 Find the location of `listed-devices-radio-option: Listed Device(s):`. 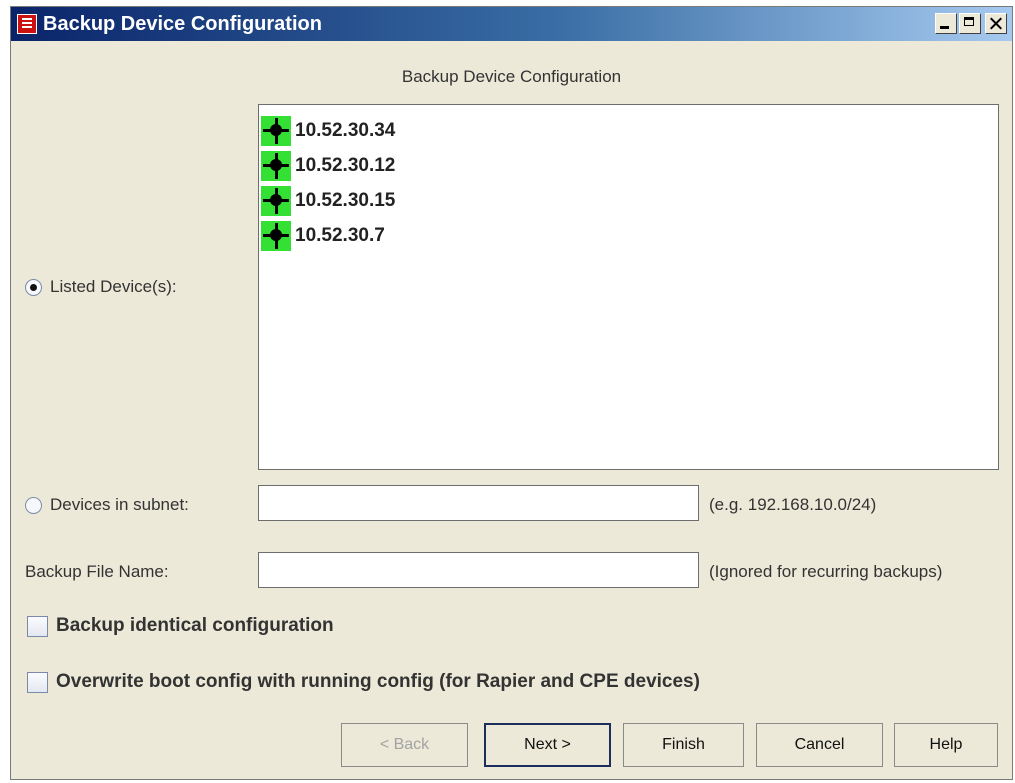

listed-devices-radio-option: Listed Device(s): is located at coordinates (101, 287).